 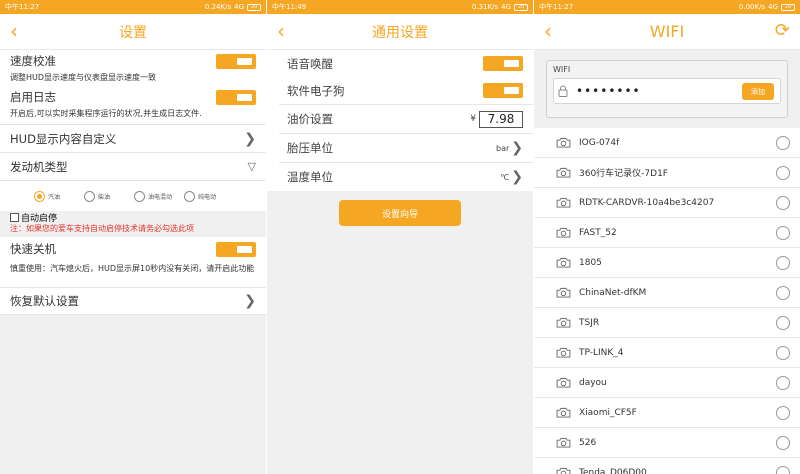 I want to click on chevron-down-icon: ▽, so click(x=251, y=166).